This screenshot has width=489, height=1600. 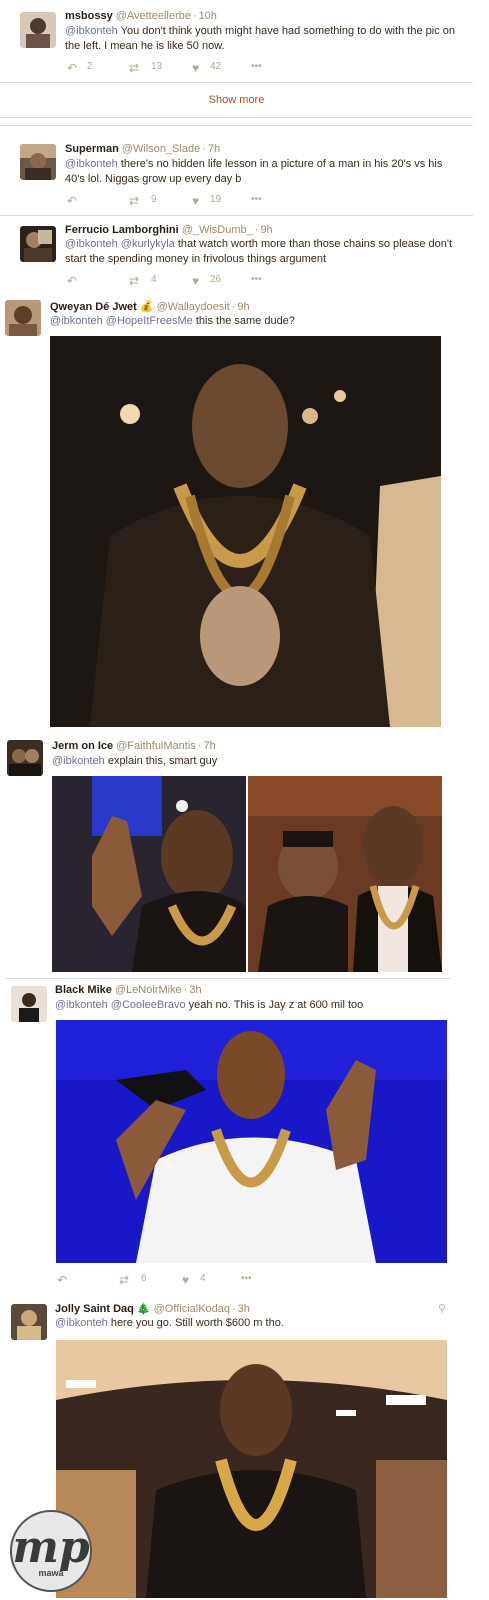 I want to click on author-handle: @Wilson_Slade, so click(x=161, y=149).